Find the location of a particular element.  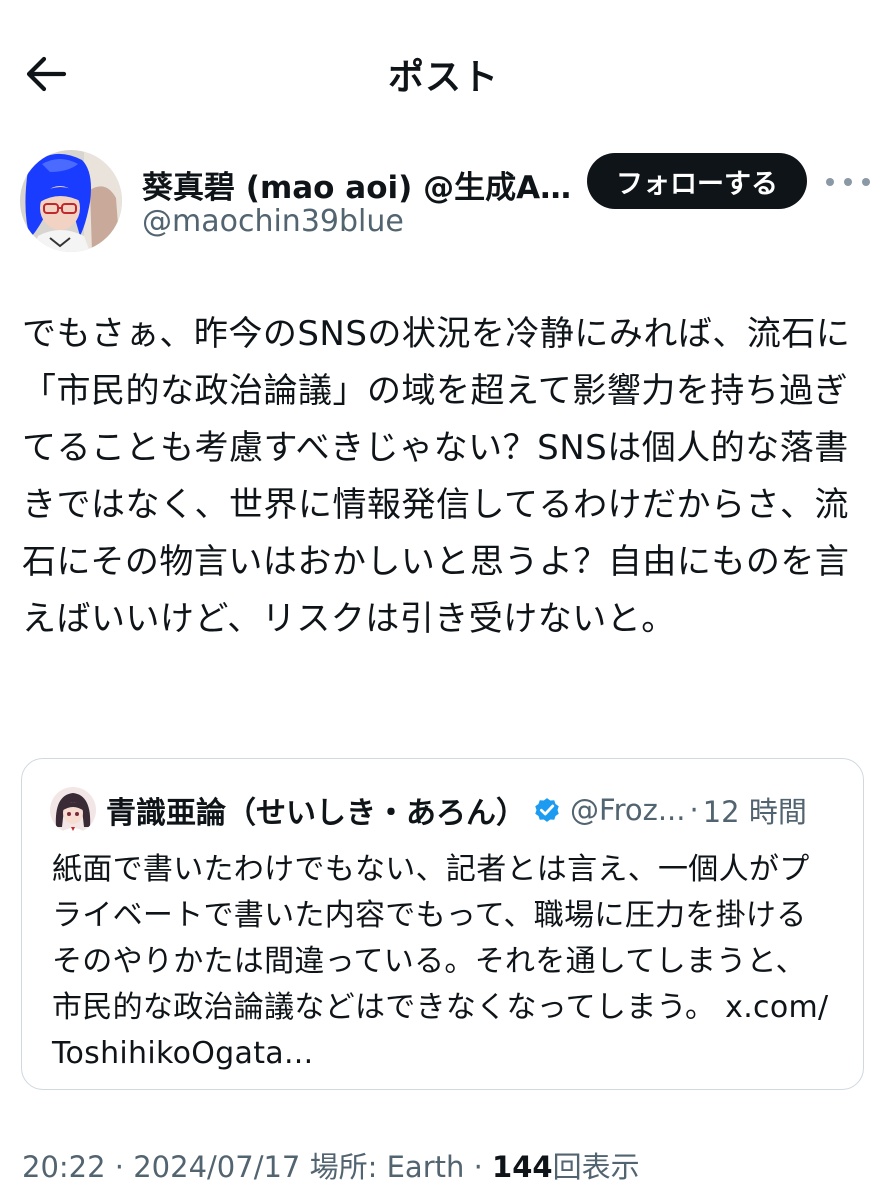

quoted-post-header: 青識亜論（せいしき・あろん） @Froz... · 12 時間 is located at coordinates (445, 810).